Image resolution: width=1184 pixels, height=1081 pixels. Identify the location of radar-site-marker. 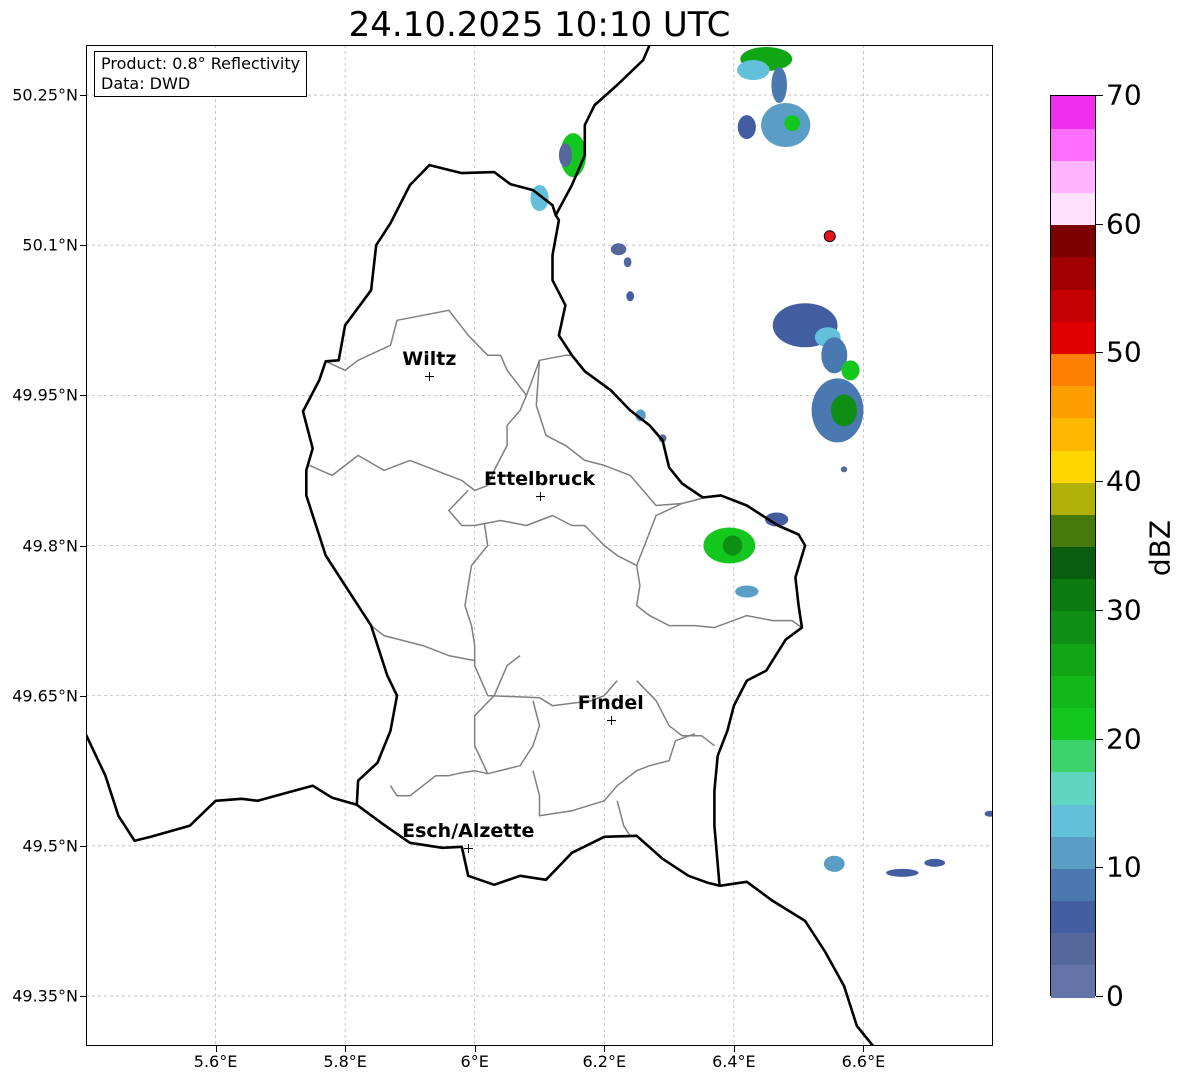
(829, 236).